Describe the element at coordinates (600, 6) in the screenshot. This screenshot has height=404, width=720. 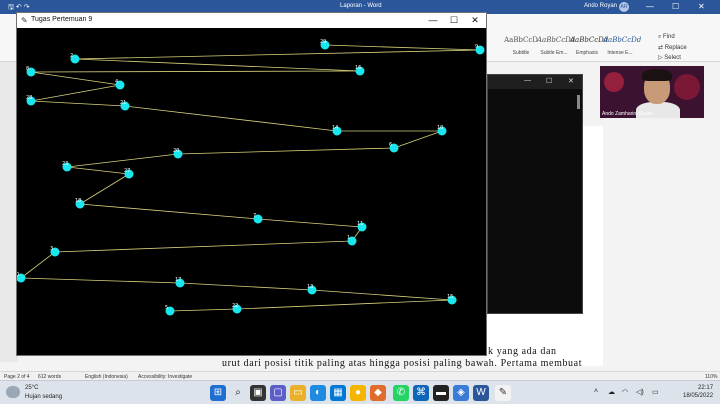
I see `word-user-name: Ando Royan` at that location.